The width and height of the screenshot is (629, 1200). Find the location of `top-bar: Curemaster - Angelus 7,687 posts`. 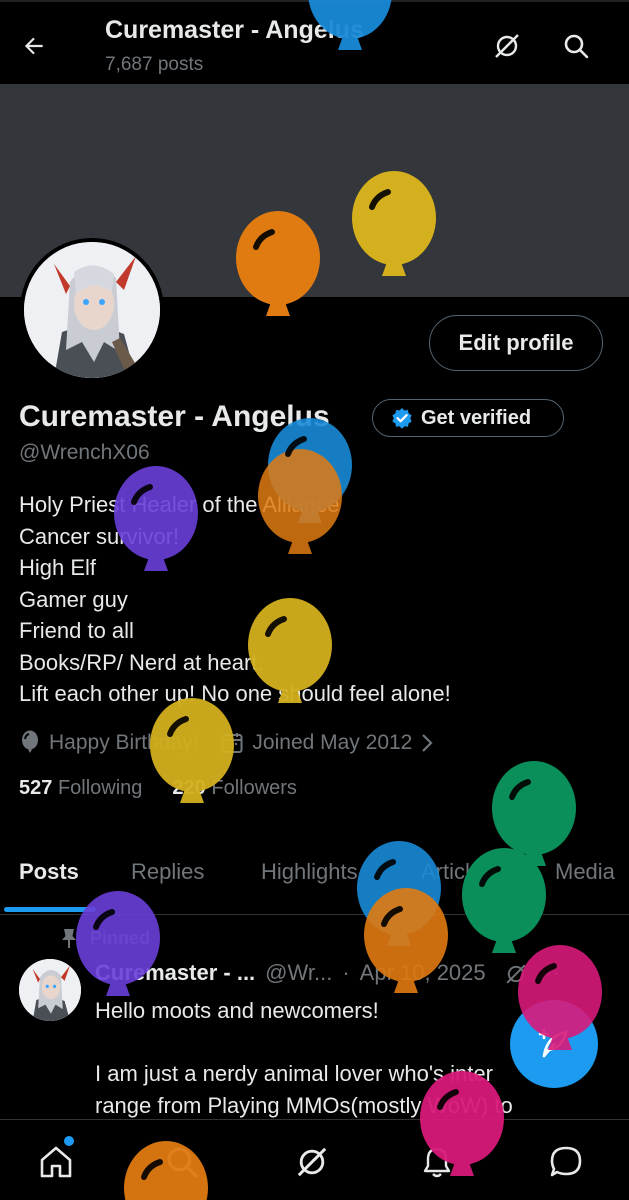

top-bar: Curemaster - Angelus 7,687 posts is located at coordinates (314, 42).